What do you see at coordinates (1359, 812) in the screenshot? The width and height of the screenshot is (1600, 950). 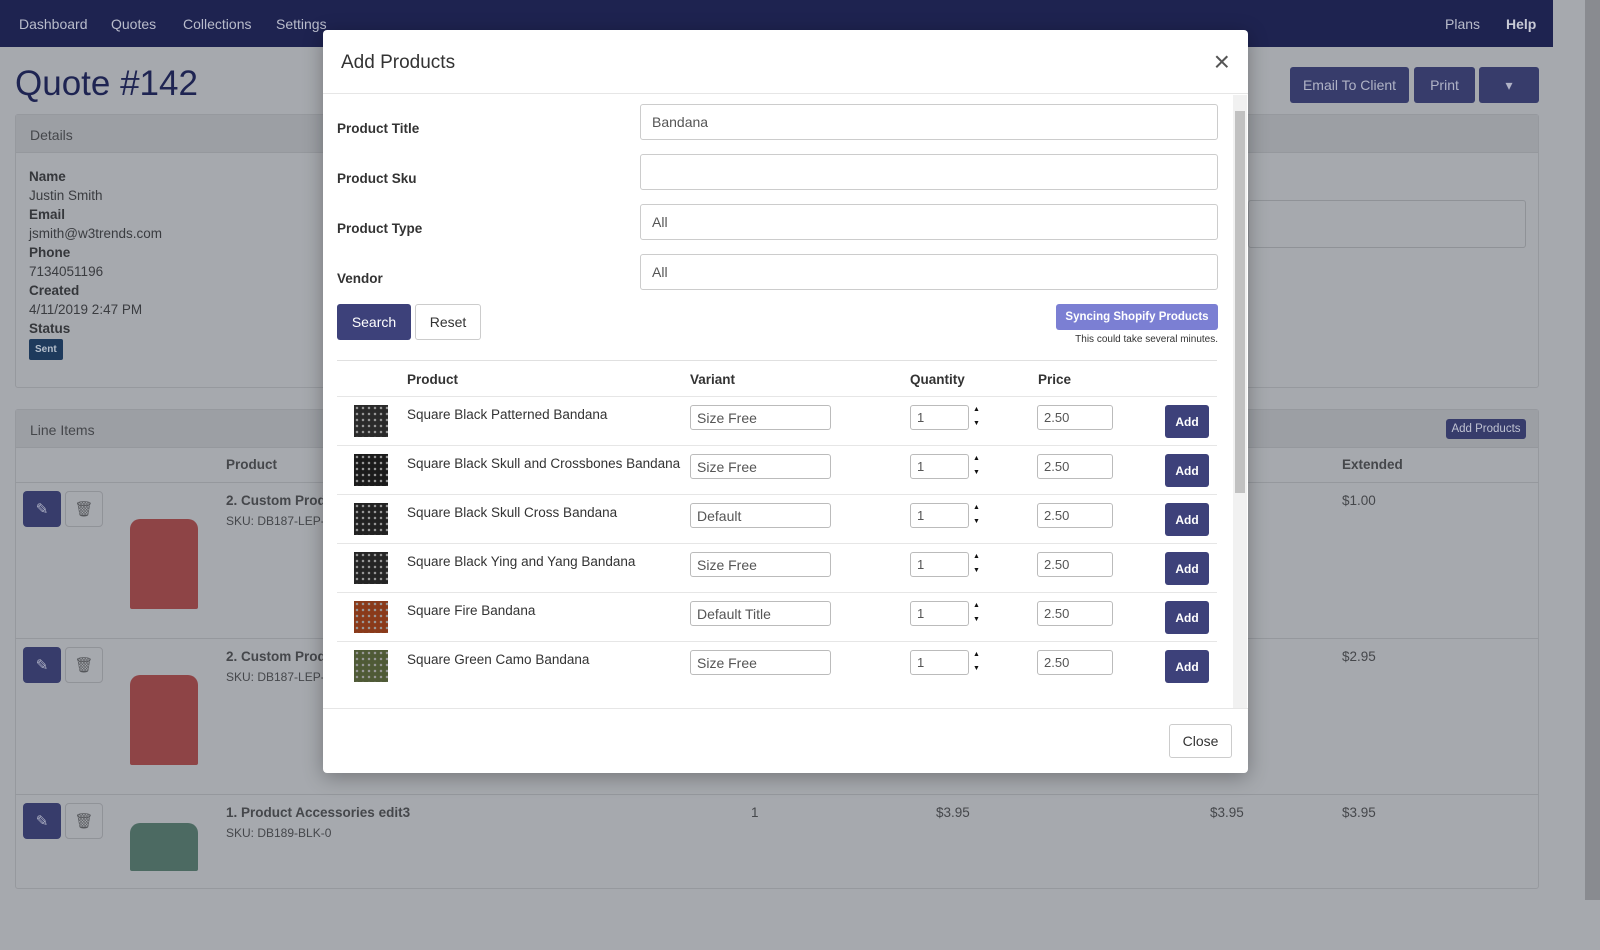 I see `line-item-extended: $3.95` at bounding box center [1359, 812].